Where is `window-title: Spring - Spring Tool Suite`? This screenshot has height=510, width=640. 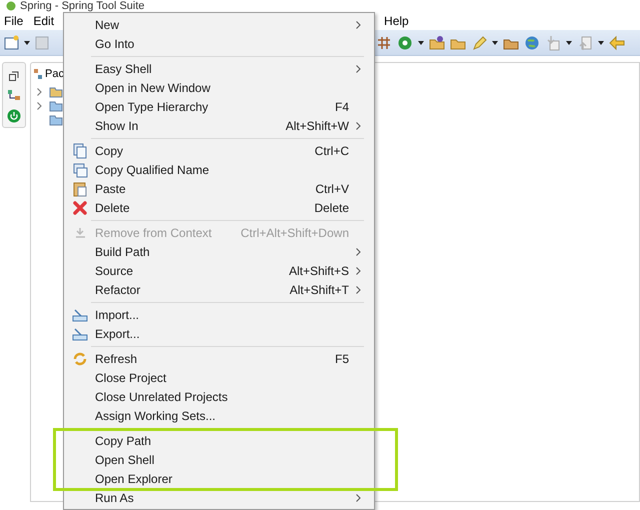 window-title: Spring - Spring Tool Suite is located at coordinates (82, 6).